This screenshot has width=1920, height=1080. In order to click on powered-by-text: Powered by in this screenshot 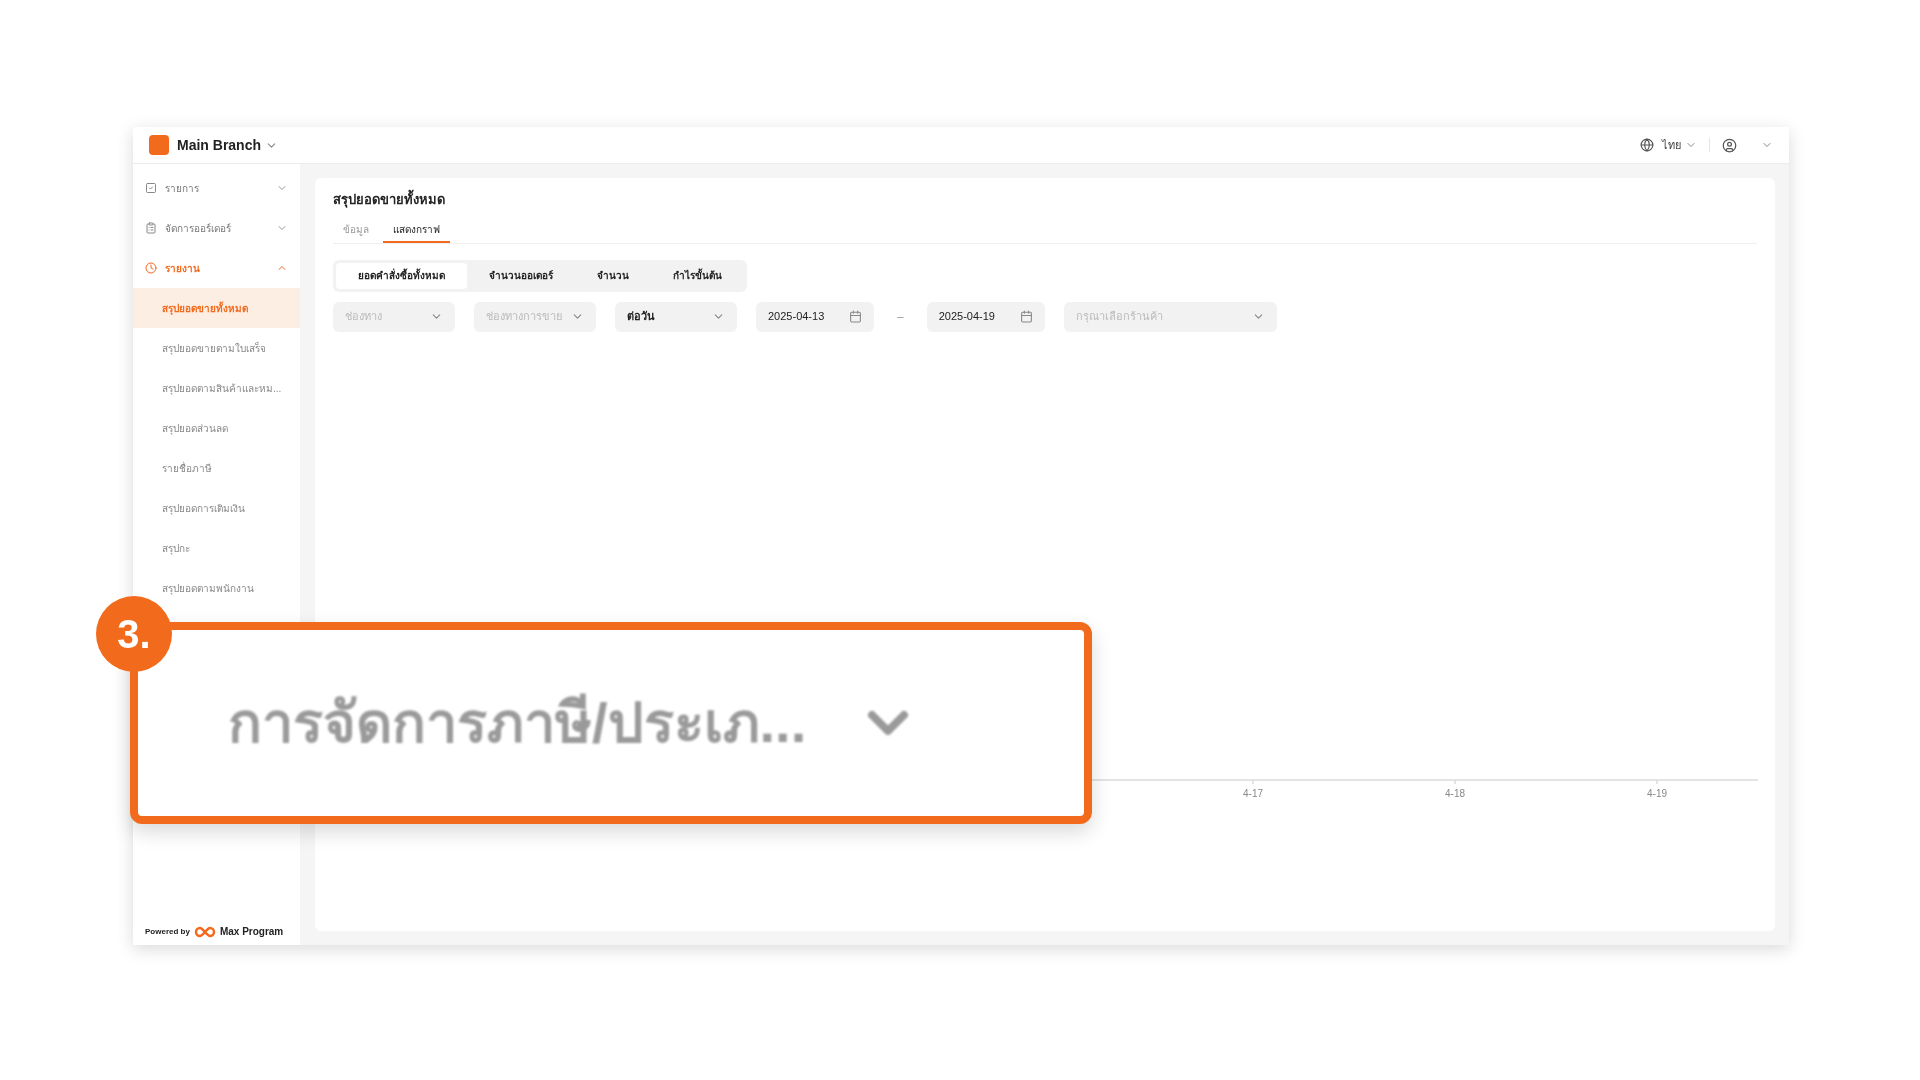, I will do `click(167, 931)`.